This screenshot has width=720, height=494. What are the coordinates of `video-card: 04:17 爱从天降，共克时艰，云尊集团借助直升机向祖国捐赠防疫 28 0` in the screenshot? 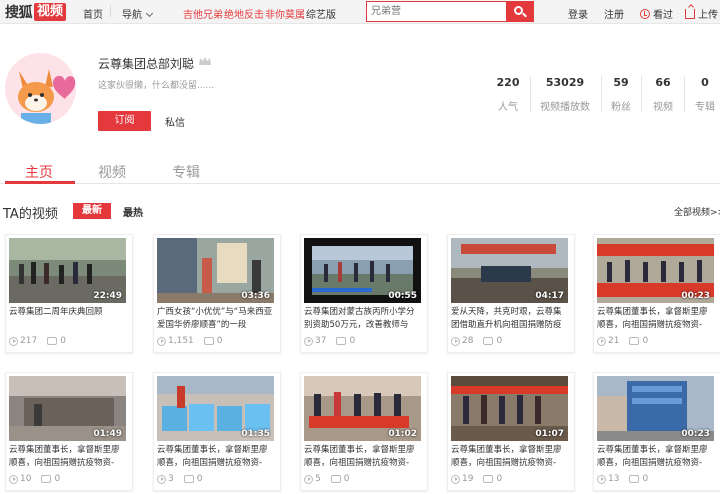 It's located at (511, 293).